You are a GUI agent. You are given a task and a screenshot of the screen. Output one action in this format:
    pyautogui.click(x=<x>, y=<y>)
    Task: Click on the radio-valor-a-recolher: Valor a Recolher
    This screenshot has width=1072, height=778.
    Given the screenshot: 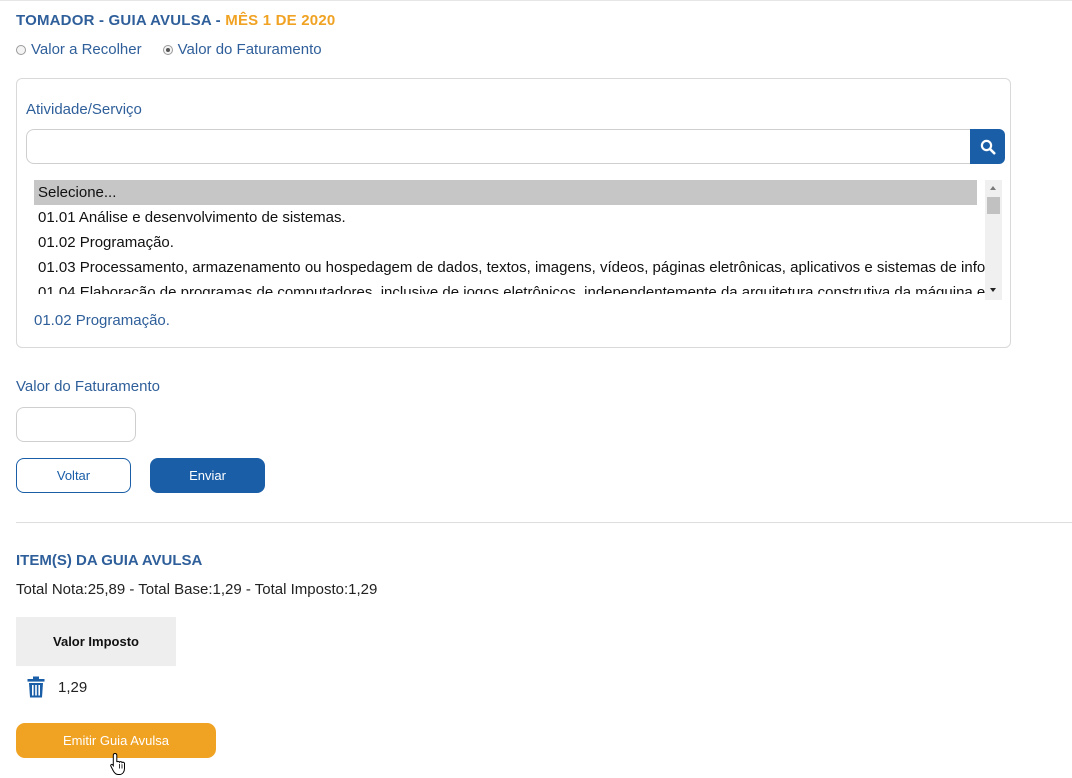 What is the action you would take?
    pyautogui.click(x=79, y=49)
    